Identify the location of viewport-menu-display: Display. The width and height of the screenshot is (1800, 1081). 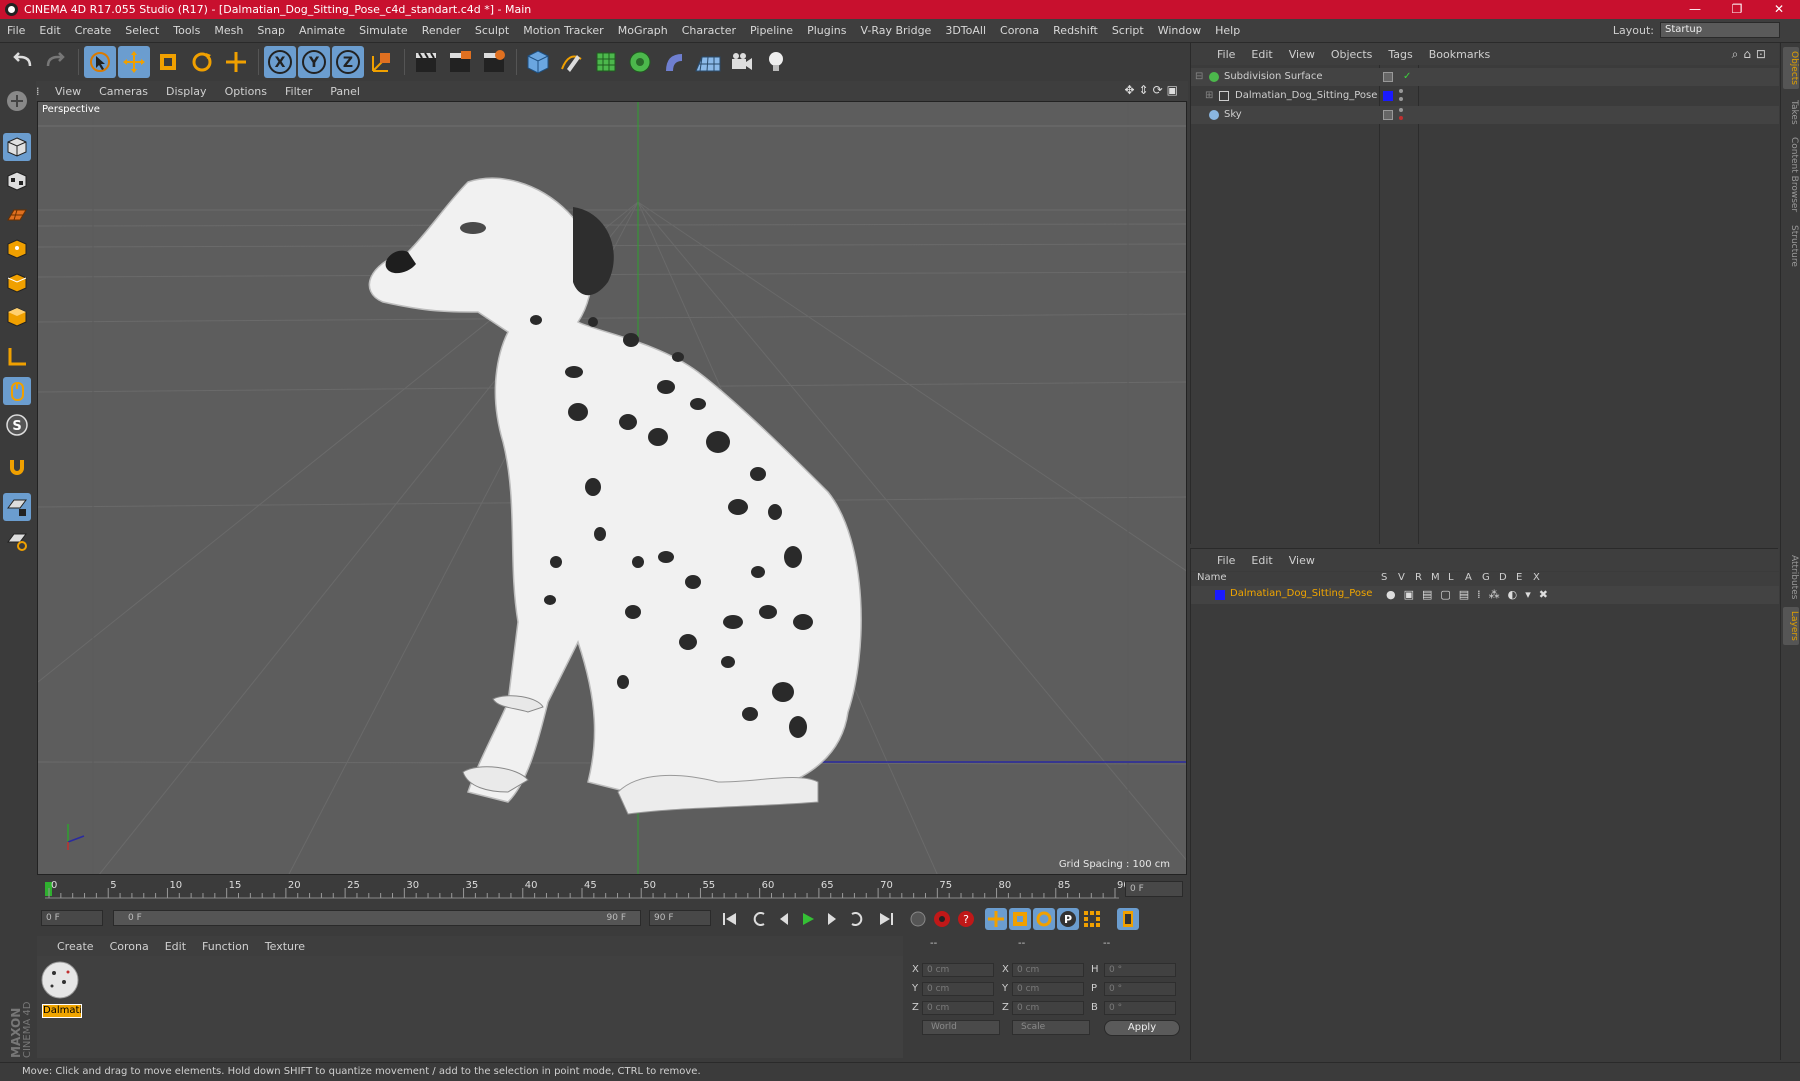
(186, 91).